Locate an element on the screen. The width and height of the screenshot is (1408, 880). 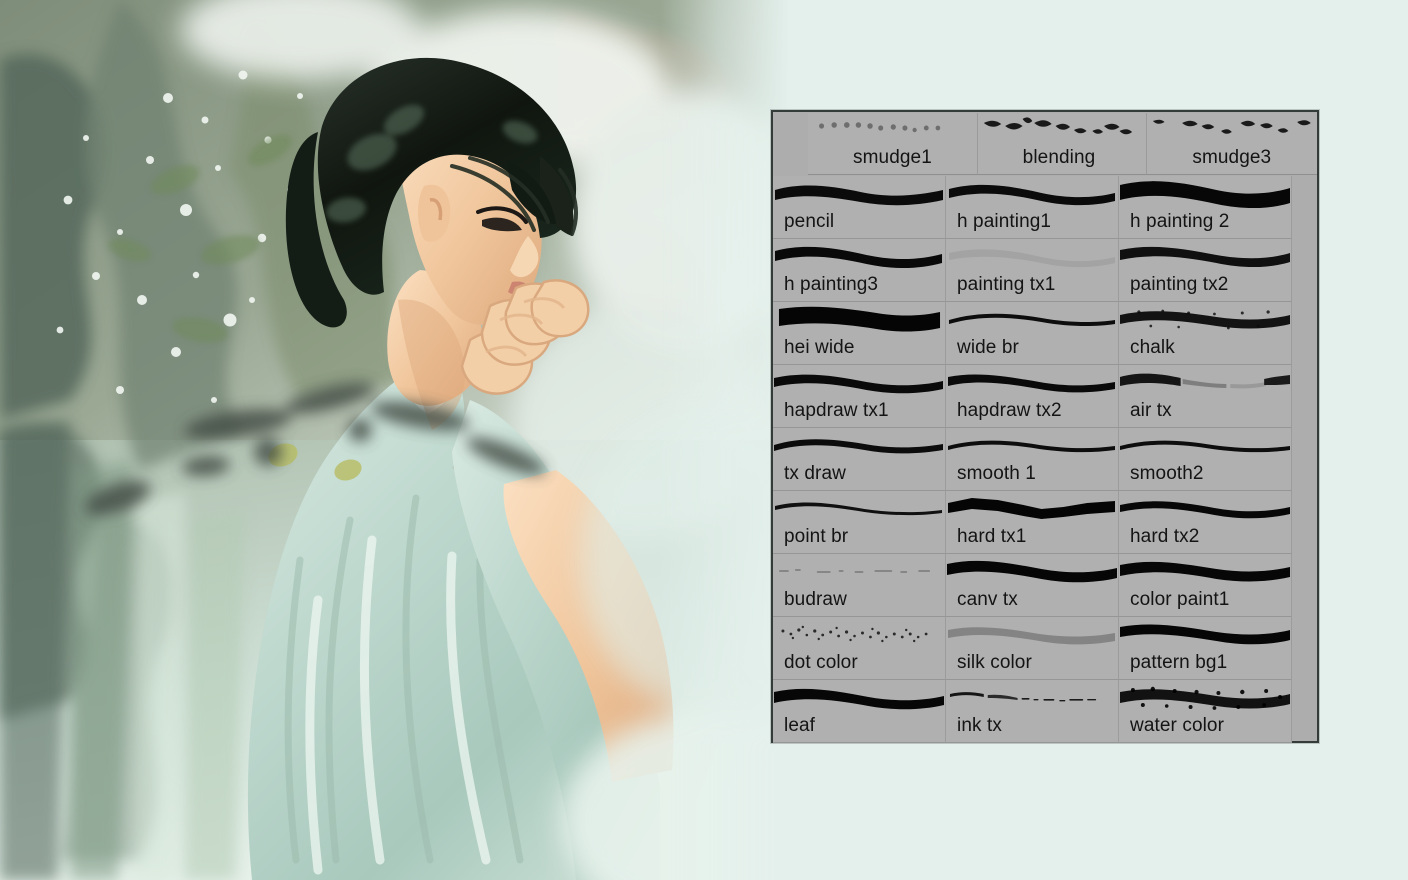
brush-tab-smudge1: smudge1 is located at coordinates (893, 144).